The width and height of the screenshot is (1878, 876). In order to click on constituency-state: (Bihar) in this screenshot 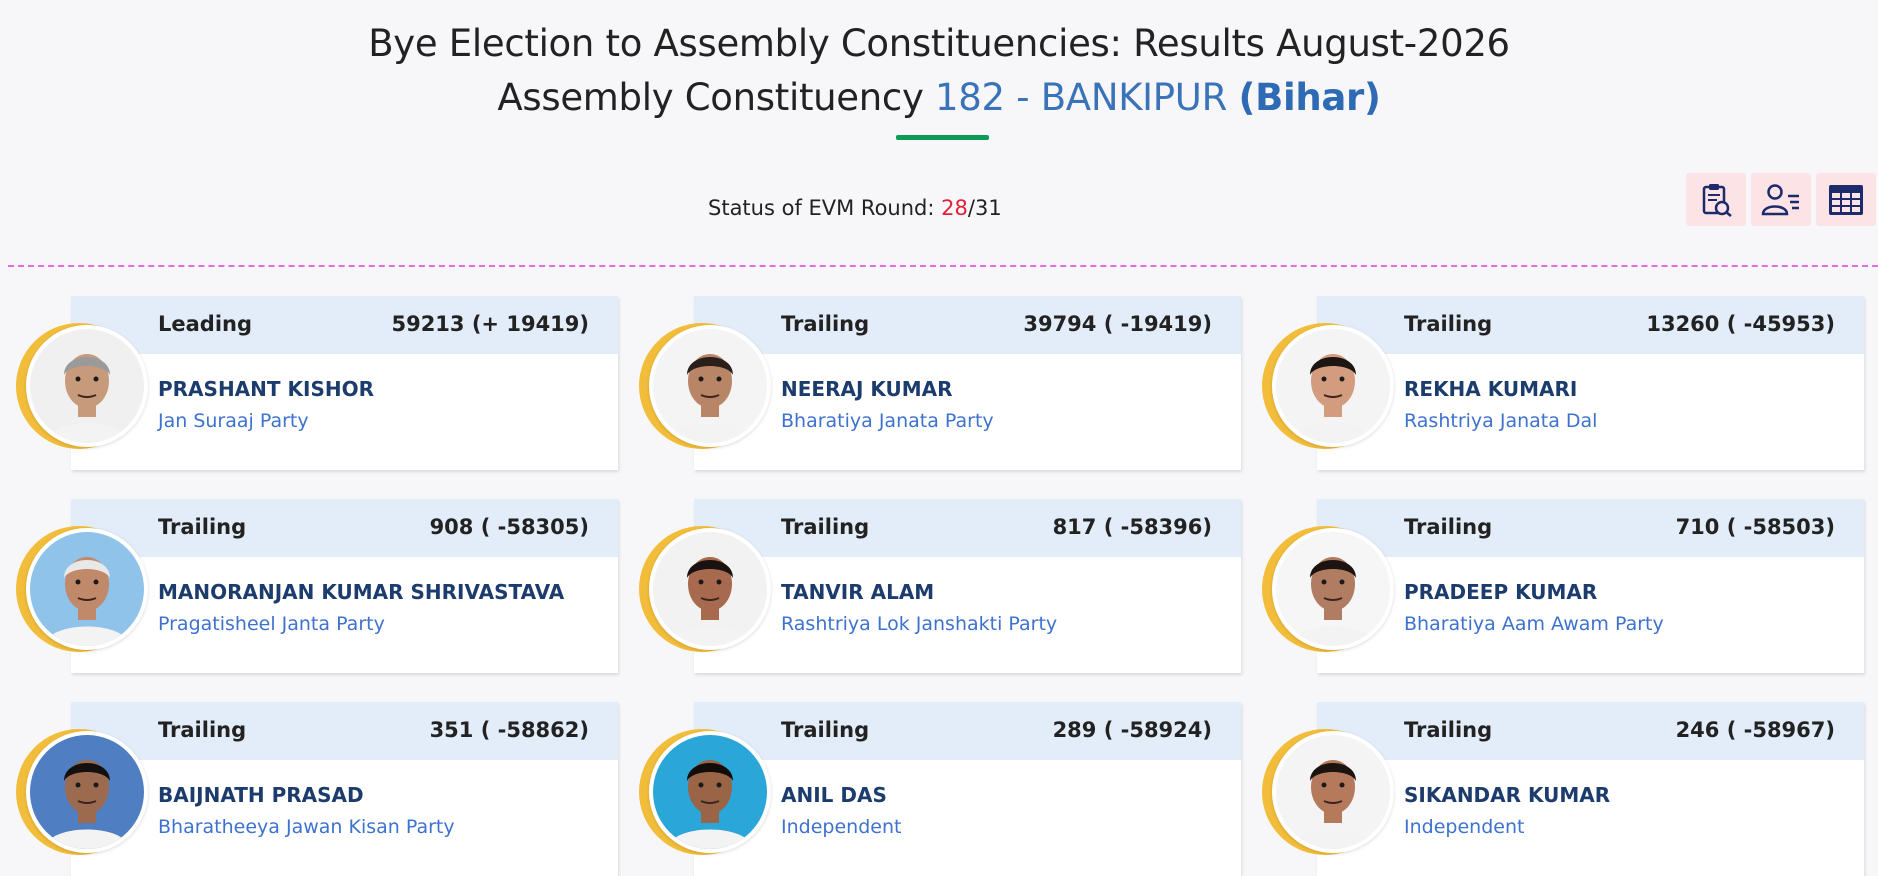, I will do `click(1309, 97)`.